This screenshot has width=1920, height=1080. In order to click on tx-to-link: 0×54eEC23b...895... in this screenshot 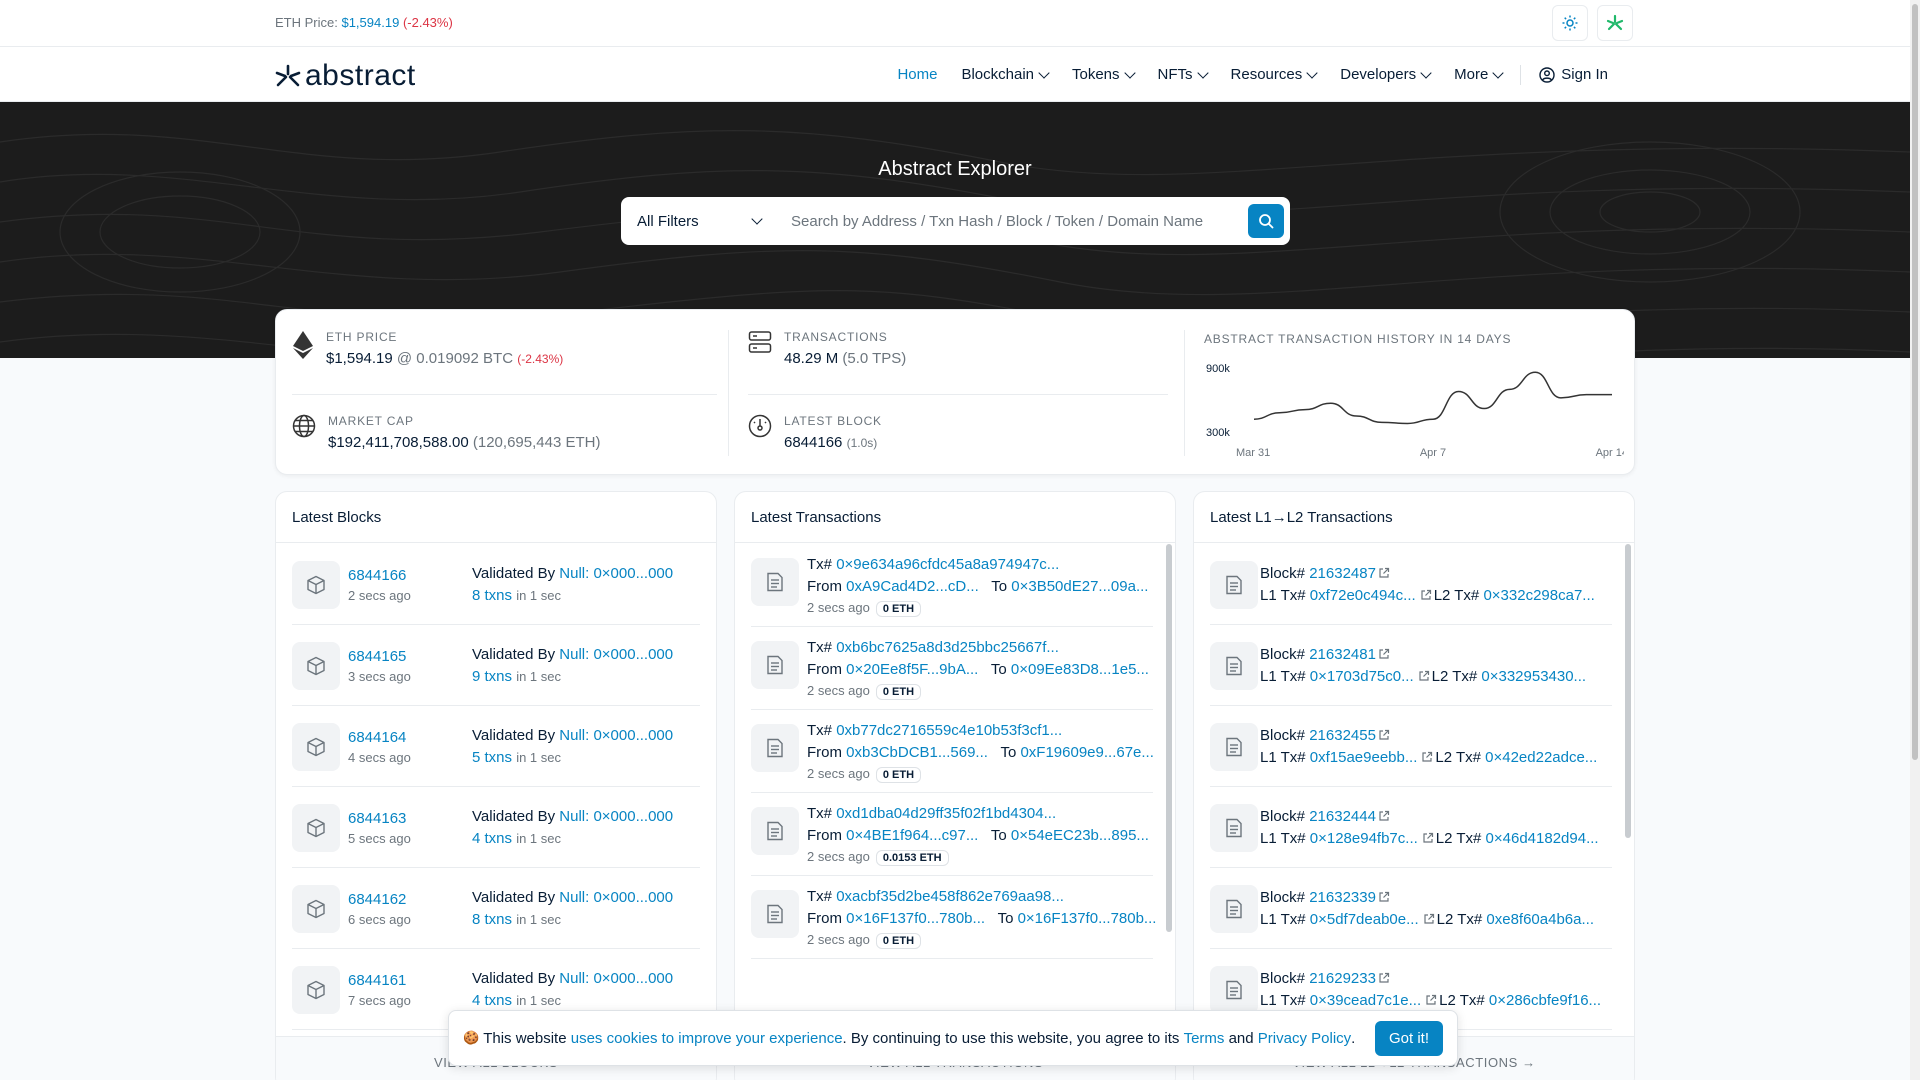, I will do `click(1080, 835)`.